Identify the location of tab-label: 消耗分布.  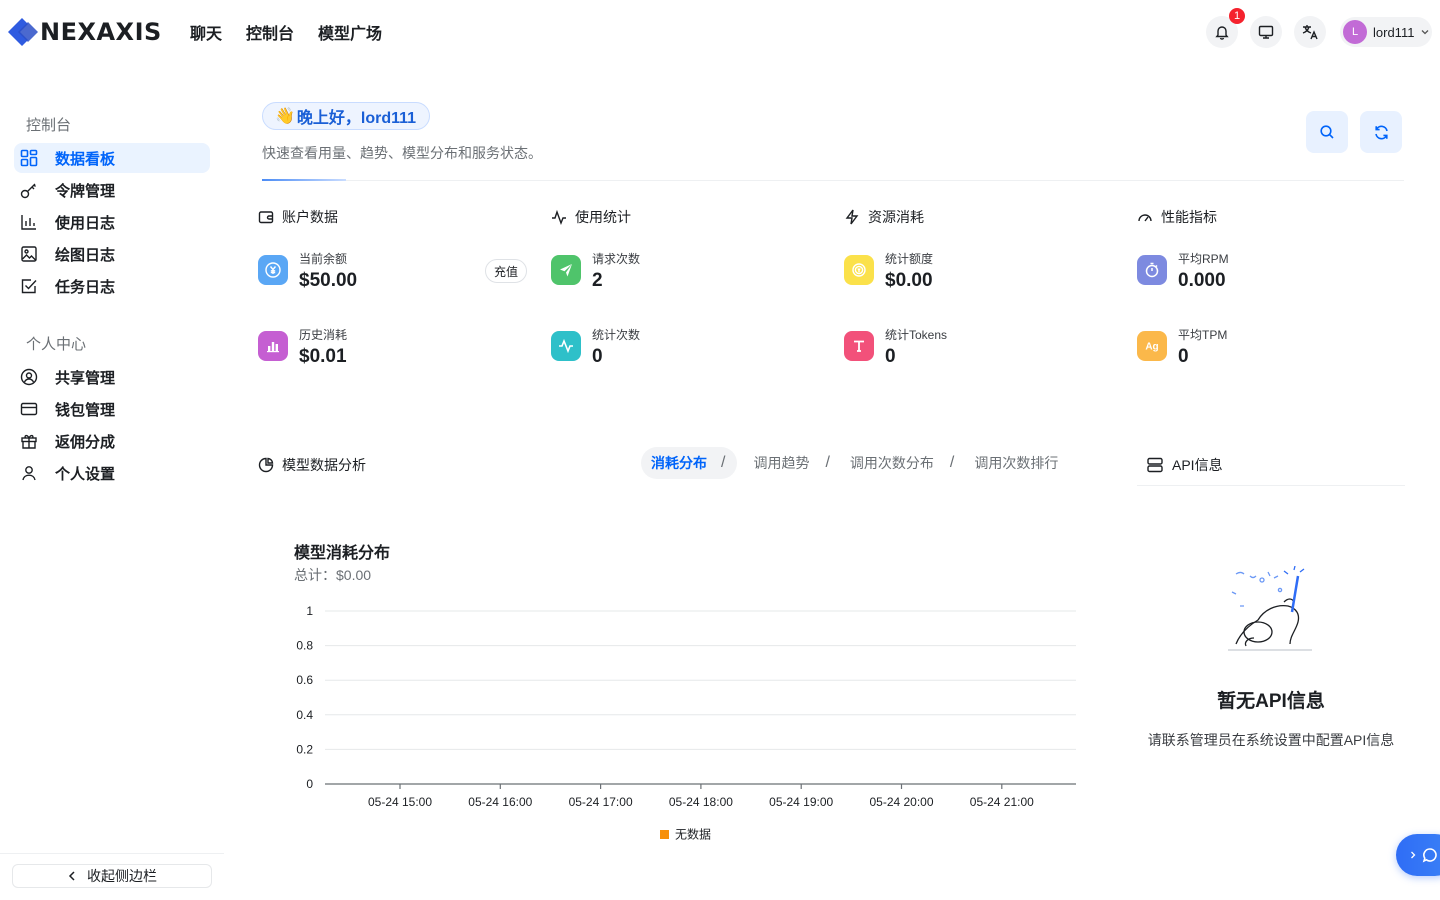
(679, 463).